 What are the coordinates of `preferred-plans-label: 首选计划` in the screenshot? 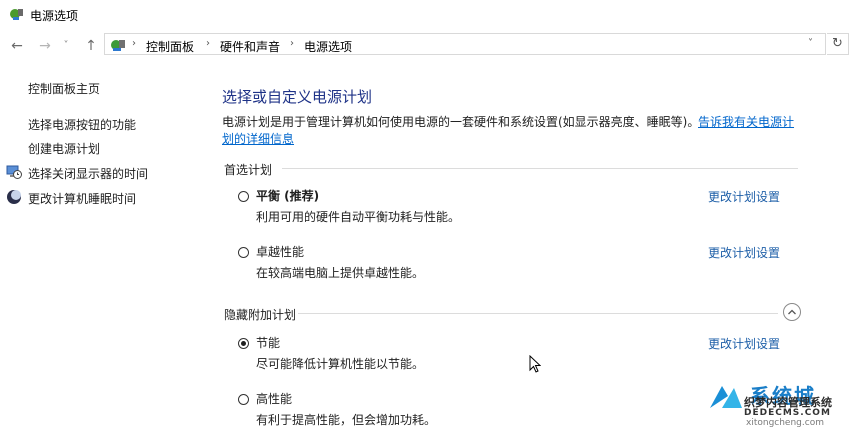 It's located at (248, 170).